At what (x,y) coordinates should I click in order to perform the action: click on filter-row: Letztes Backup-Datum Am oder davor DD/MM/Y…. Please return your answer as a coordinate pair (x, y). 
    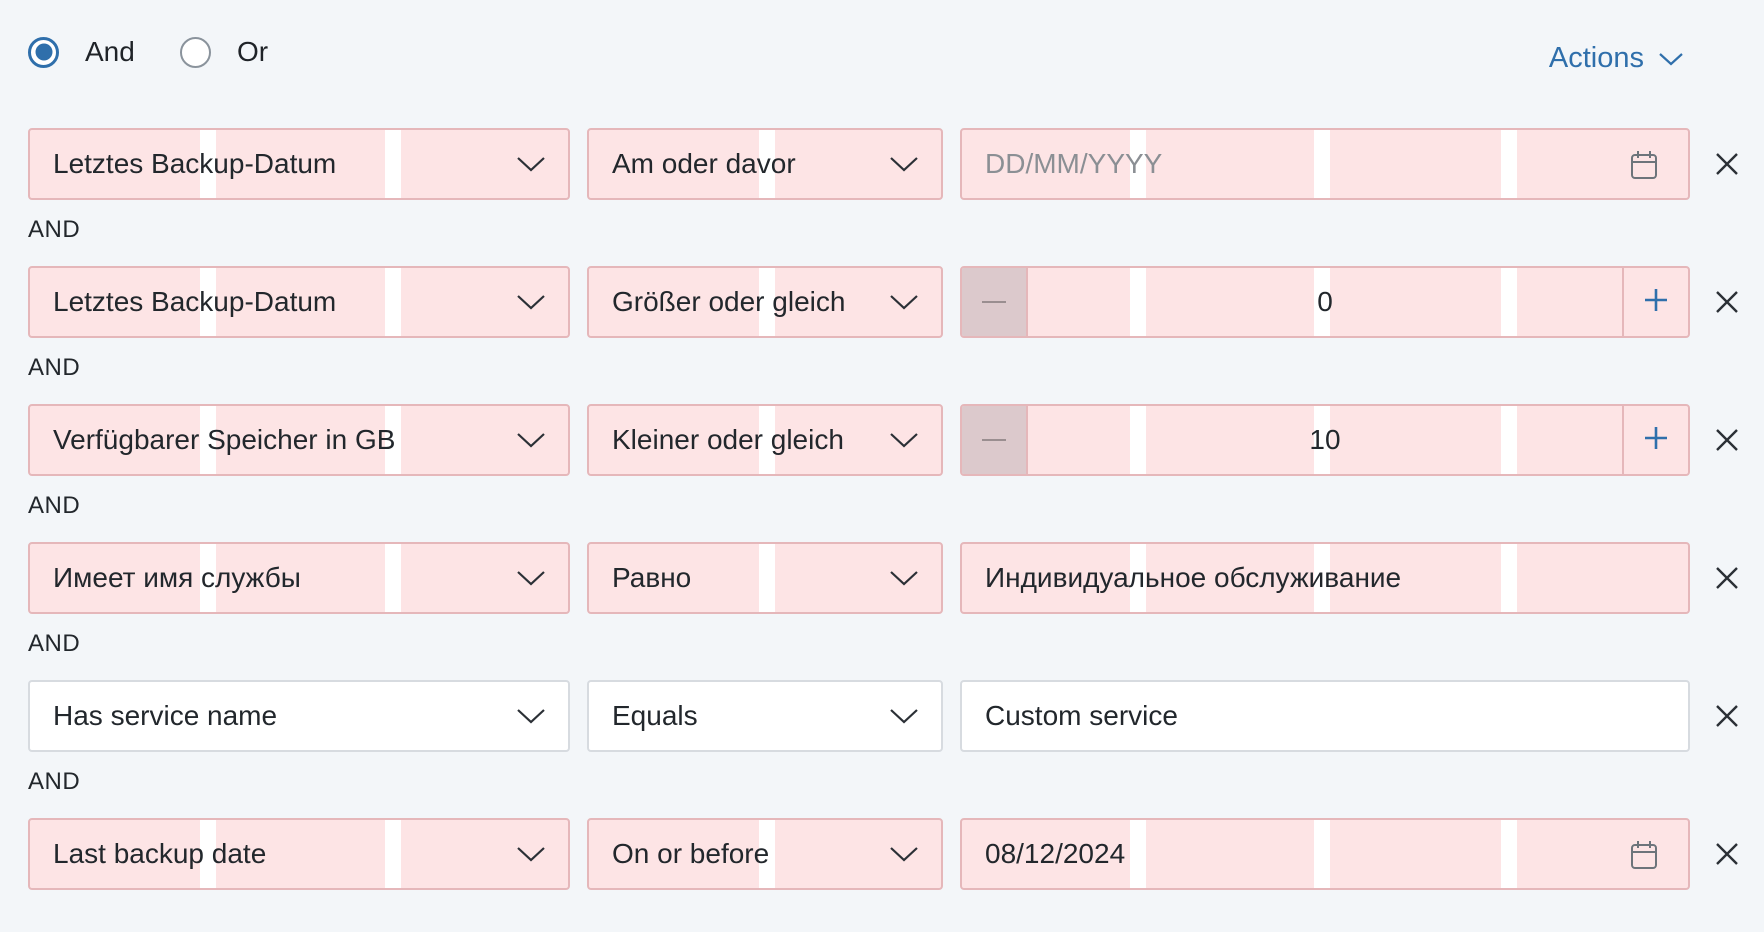
    Looking at the image, I should click on (888, 164).